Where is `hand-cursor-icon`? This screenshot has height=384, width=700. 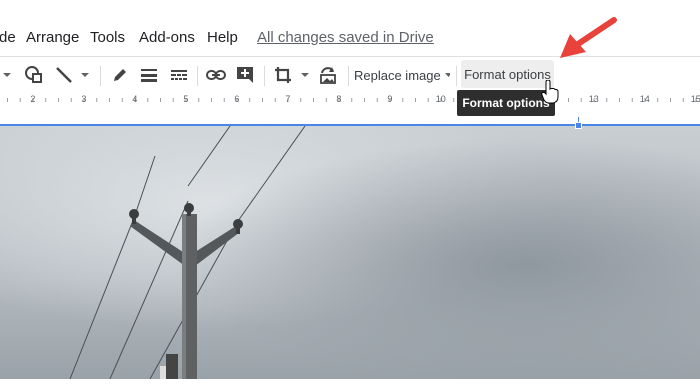 hand-cursor-icon is located at coordinates (550, 92).